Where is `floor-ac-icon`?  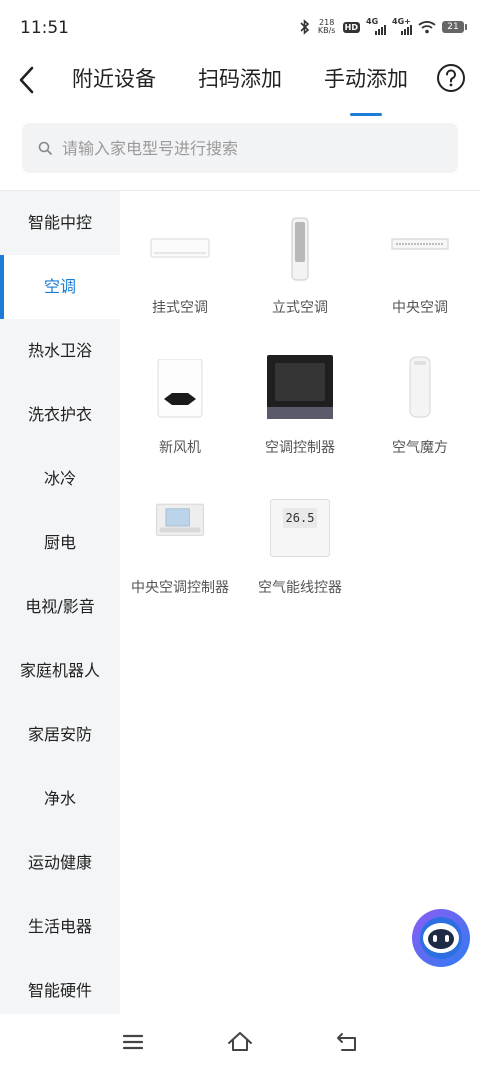 floor-ac-icon is located at coordinates (300, 249).